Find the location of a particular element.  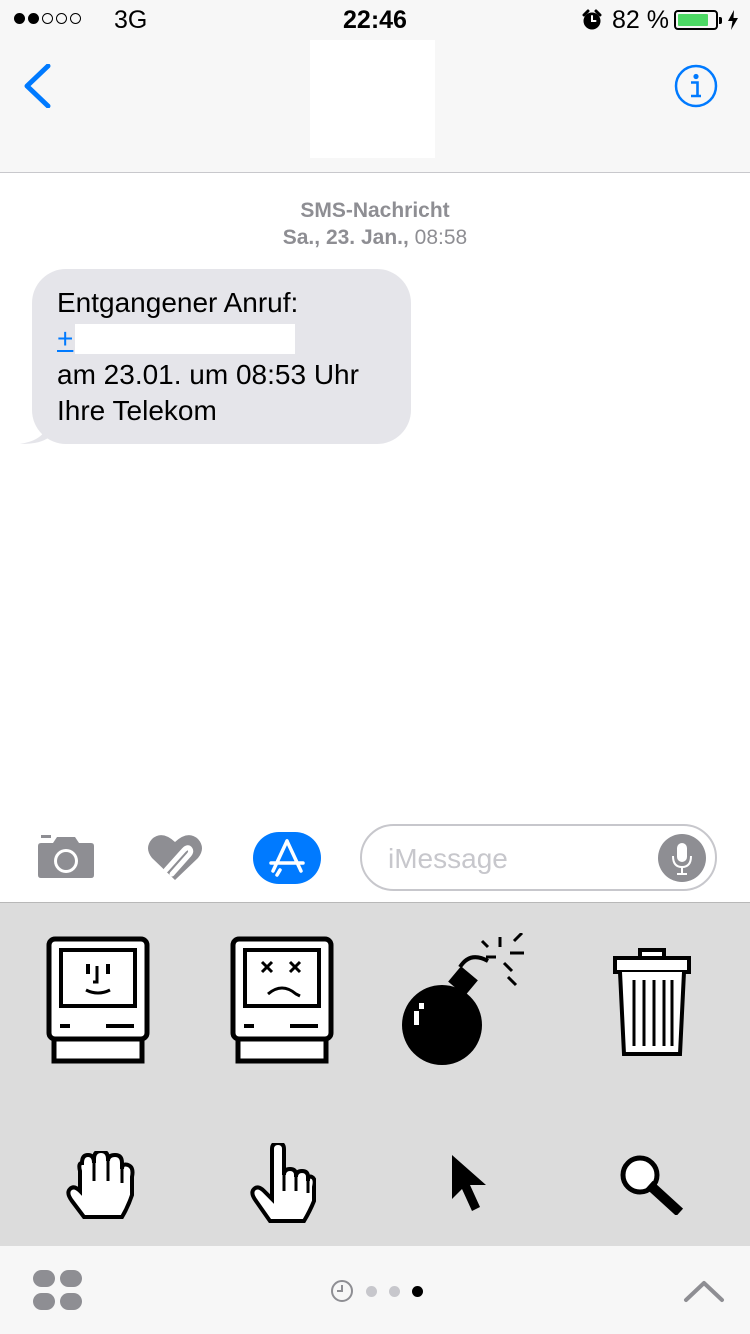

chevron-up-icon is located at coordinates (704, 1291).